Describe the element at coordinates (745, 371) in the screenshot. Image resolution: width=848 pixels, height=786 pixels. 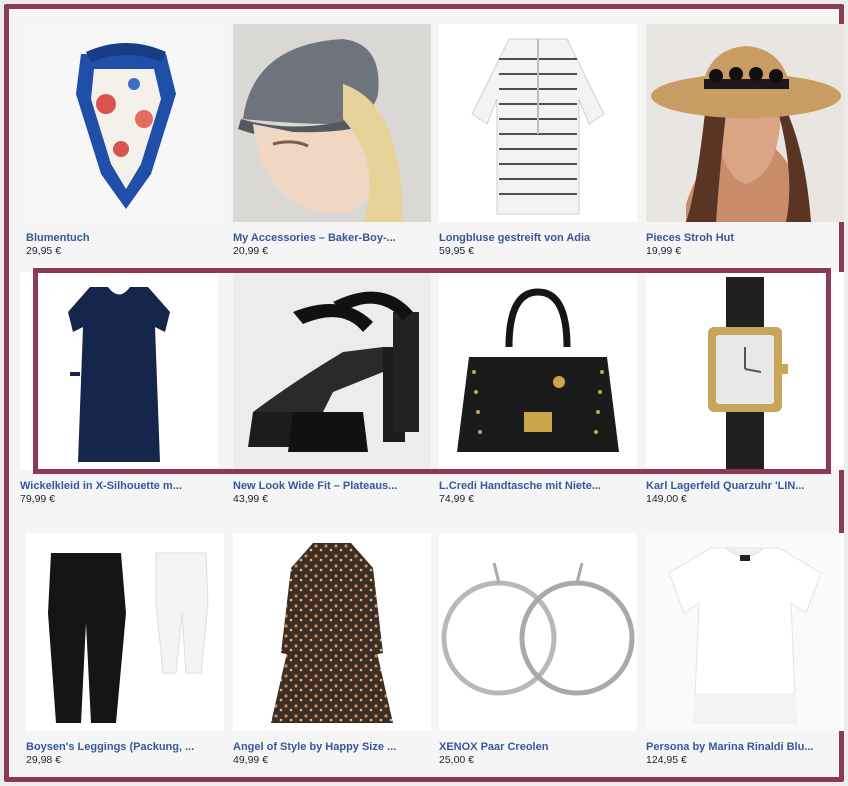
I see `product-image-watch` at that location.